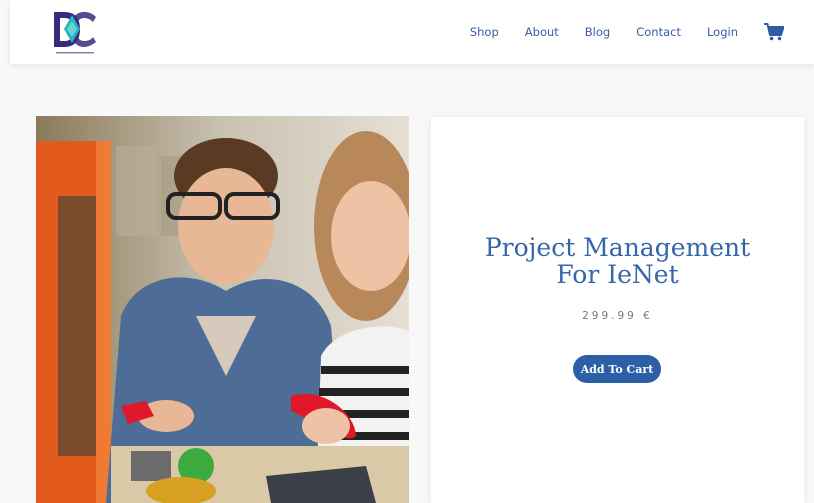  Describe the element at coordinates (658, 32) in the screenshot. I see `nav-contact: Contact` at that location.